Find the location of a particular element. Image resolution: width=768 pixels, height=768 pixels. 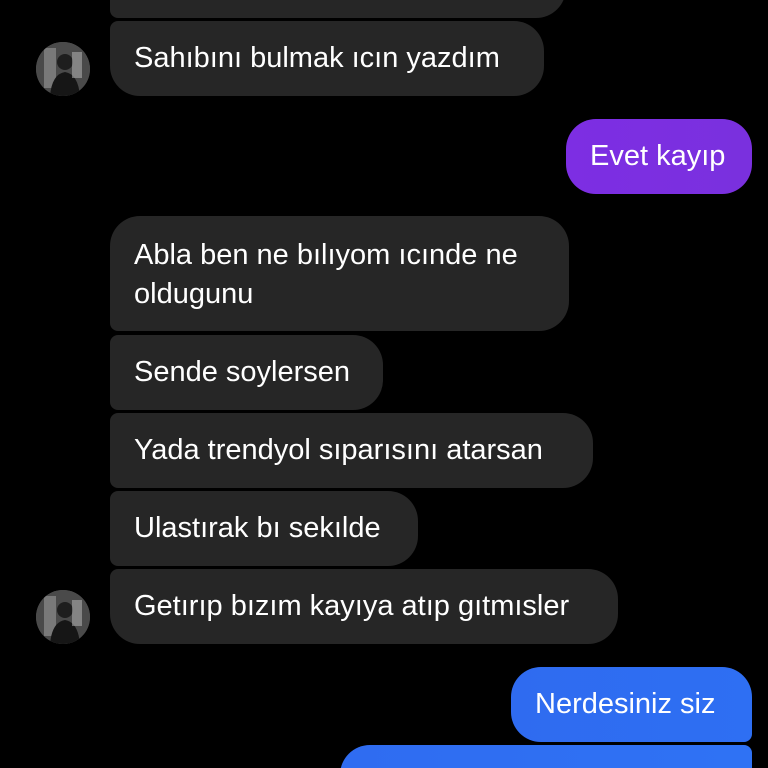

message-bubble-outgoing-partial is located at coordinates (546, 756).